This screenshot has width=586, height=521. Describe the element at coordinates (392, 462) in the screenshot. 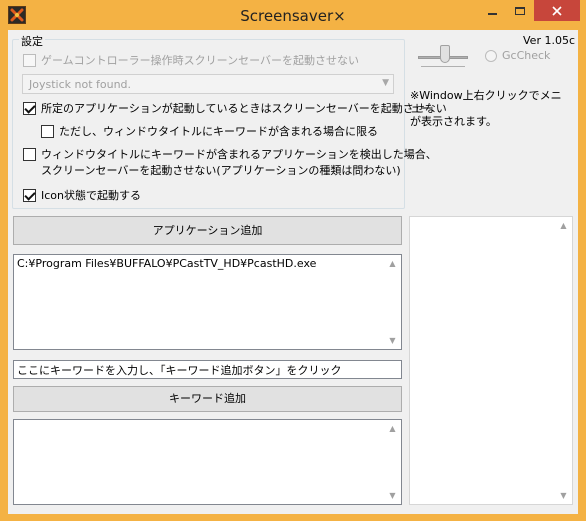

I see `keyword-list-scrollbar: ▲ ▼` at that location.